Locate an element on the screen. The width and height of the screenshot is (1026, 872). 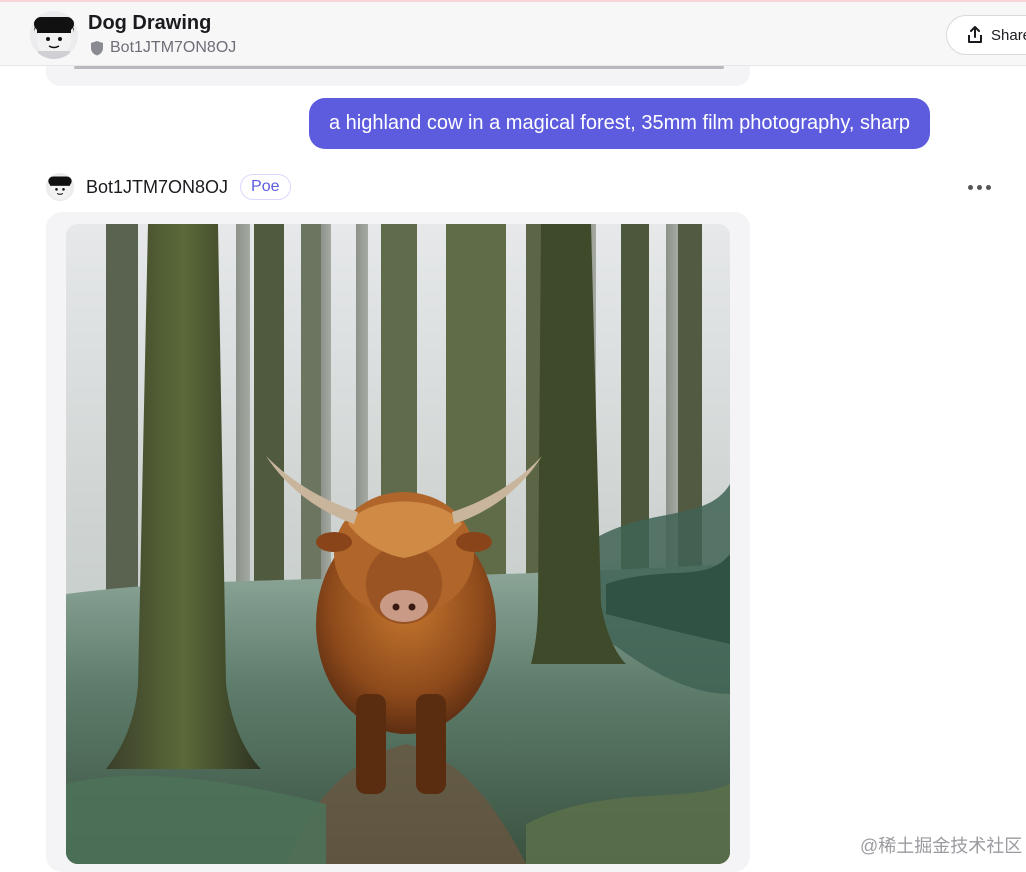
bot-avatar is located at coordinates (54, 35).